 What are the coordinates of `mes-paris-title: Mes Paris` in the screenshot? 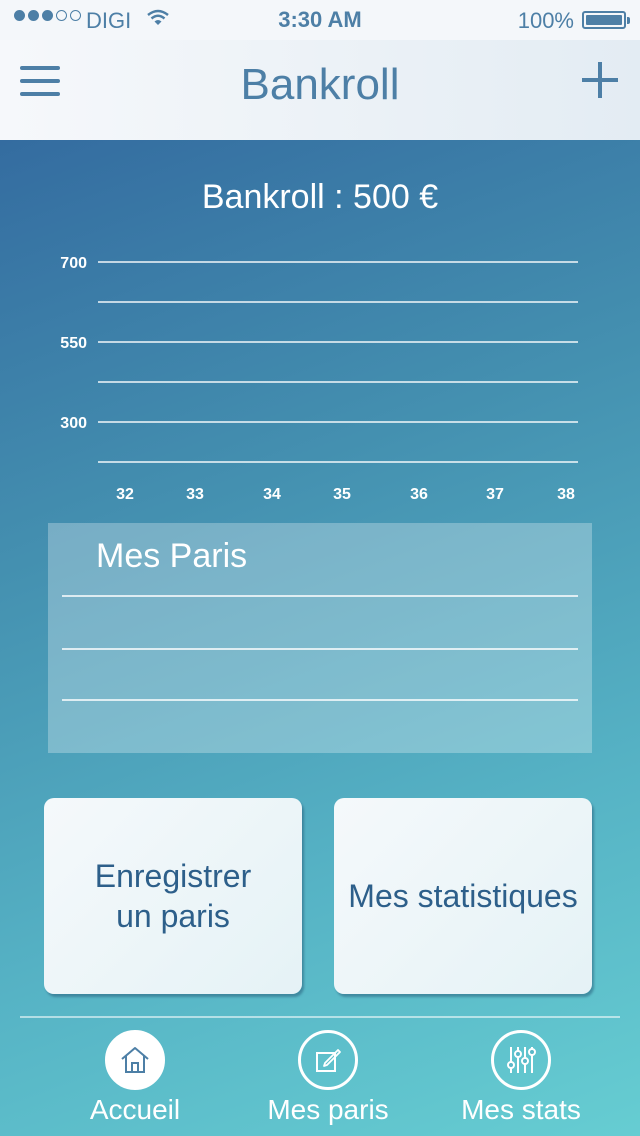 It's located at (172, 556).